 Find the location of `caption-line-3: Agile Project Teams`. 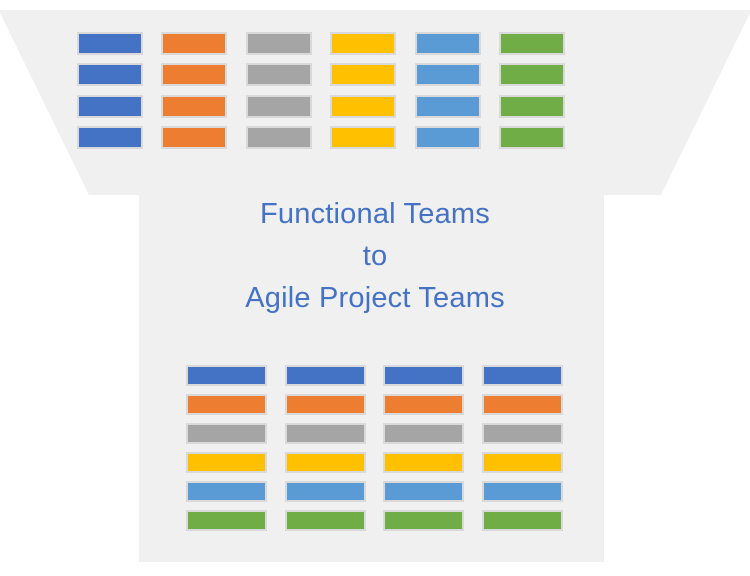

caption-line-3: Agile Project Teams is located at coordinates (375, 298).